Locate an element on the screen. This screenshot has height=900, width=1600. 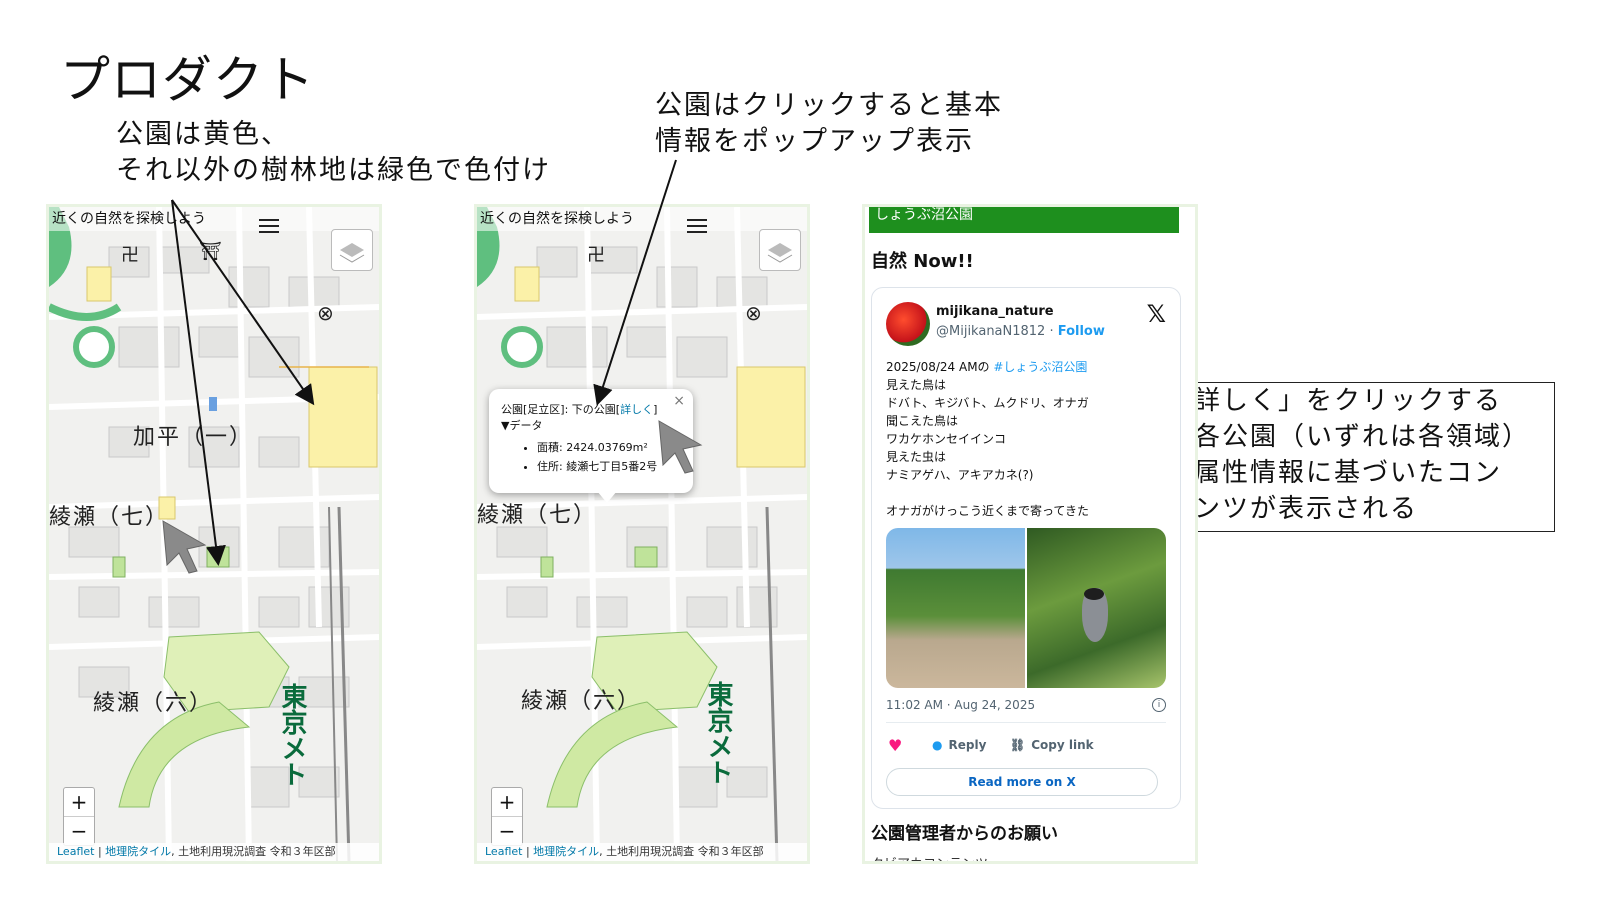
annotation-arrows is located at coordinates (424, 362).